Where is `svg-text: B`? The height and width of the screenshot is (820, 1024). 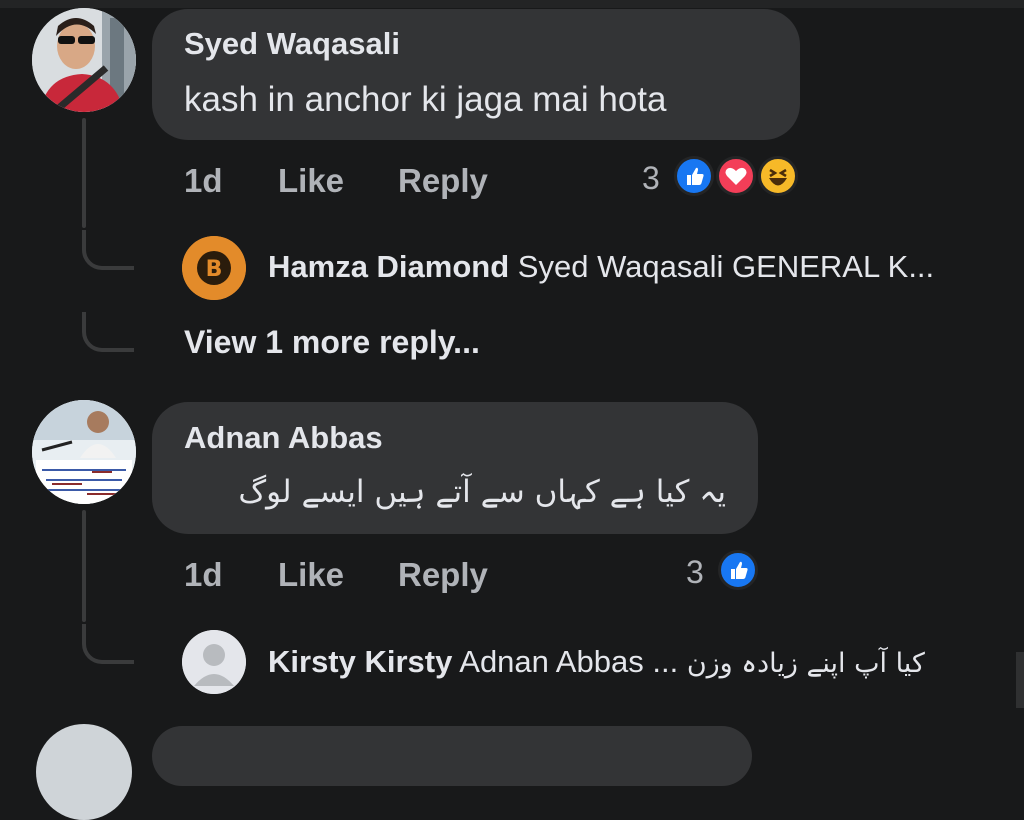 svg-text: B is located at coordinates (214, 269).